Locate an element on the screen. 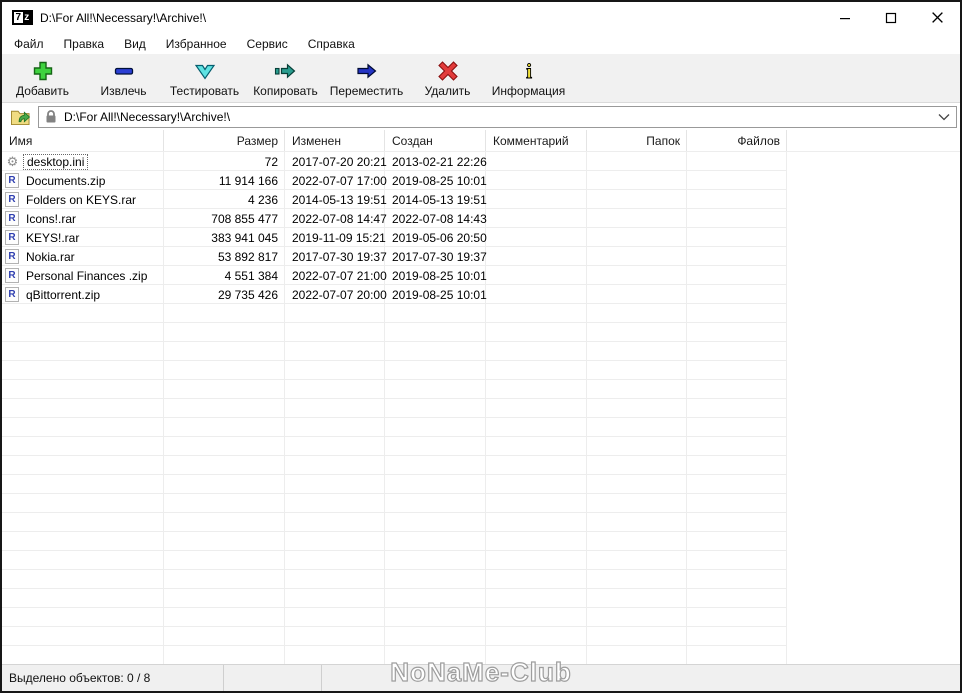 This screenshot has height=693, width=962. menu-file: Файл is located at coordinates (29, 44).